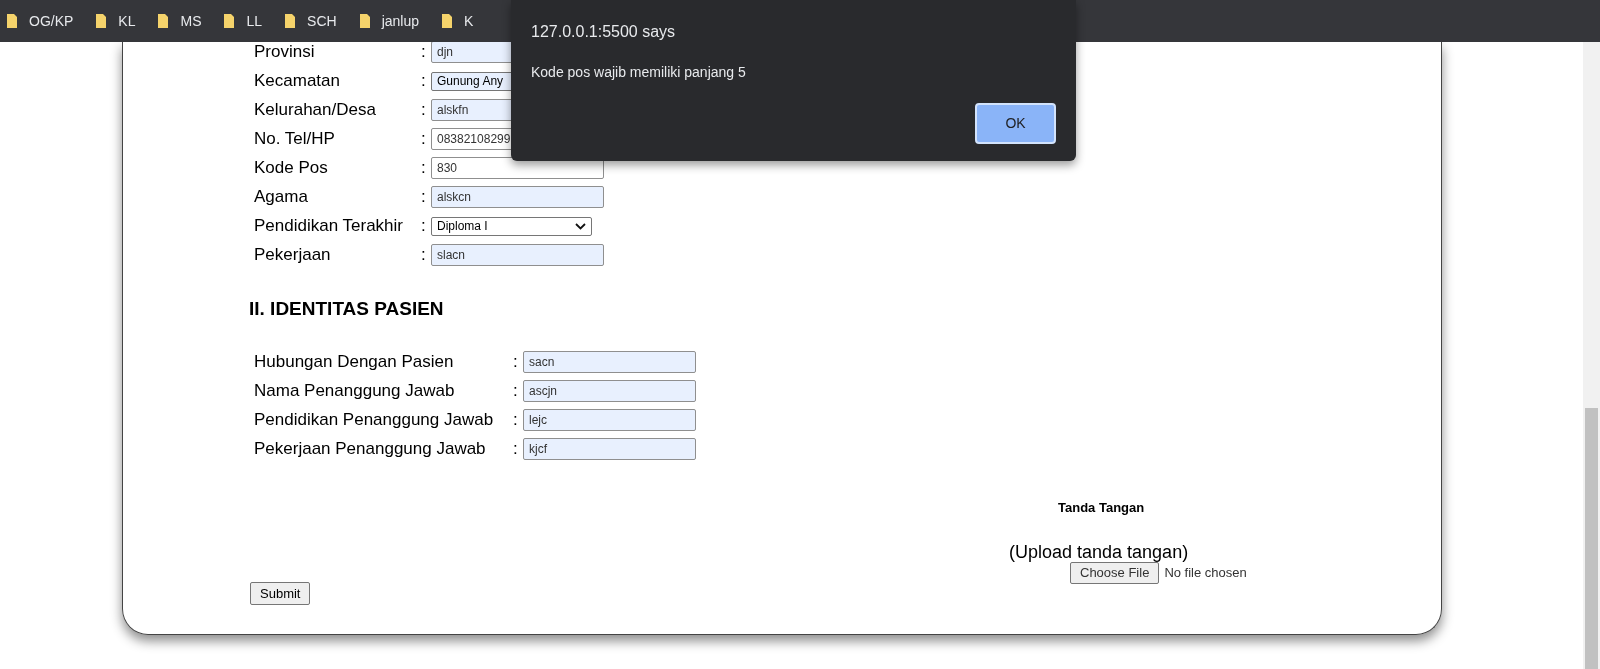 This screenshot has height=669, width=1600. What do you see at coordinates (295, 139) in the screenshot?
I see `field-label: No. Tel/HP` at bounding box center [295, 139].